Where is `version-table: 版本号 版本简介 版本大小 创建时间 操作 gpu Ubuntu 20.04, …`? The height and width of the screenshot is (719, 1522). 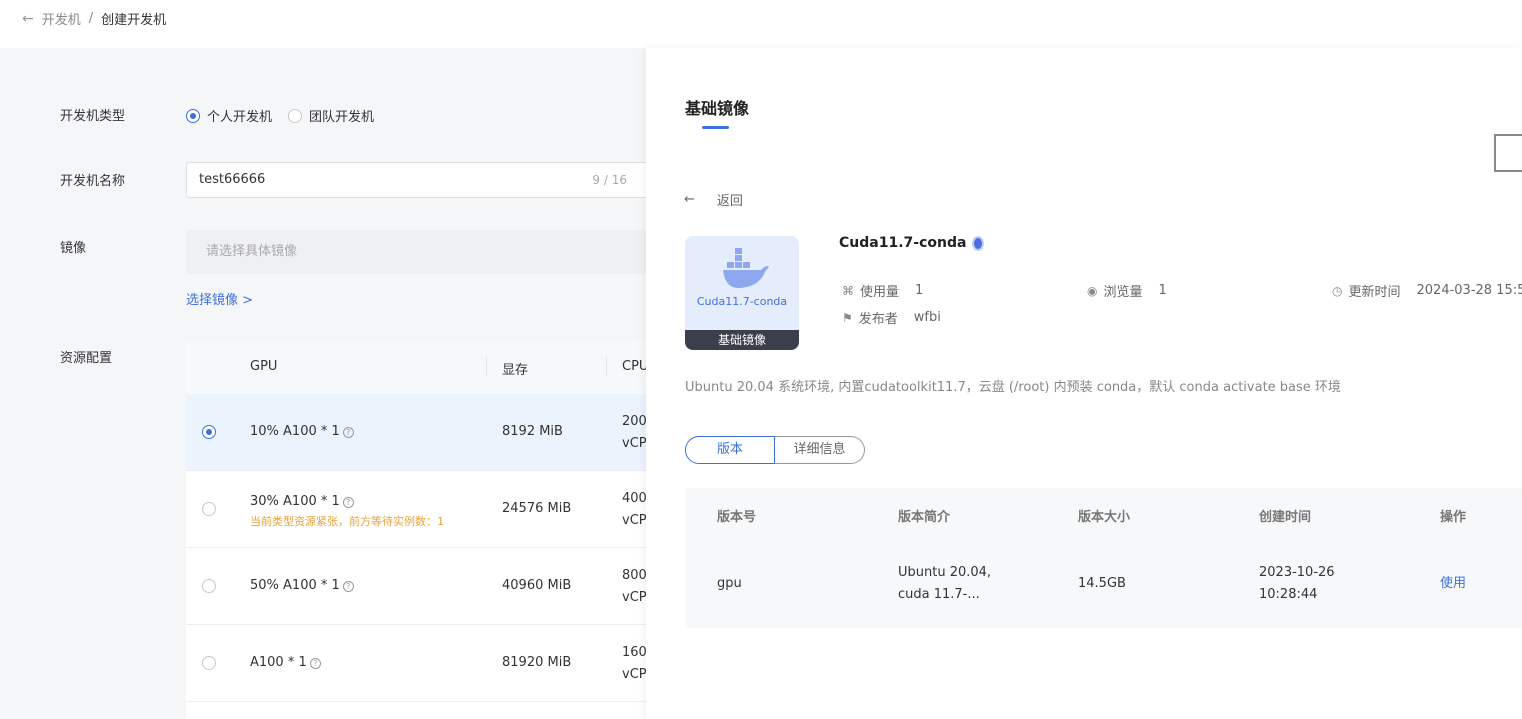
version-table: 版本号 版本简介 版本大小 创建时间 操作 gpu Ubuntu 20.04, … is located at coordinates (1103, 558).